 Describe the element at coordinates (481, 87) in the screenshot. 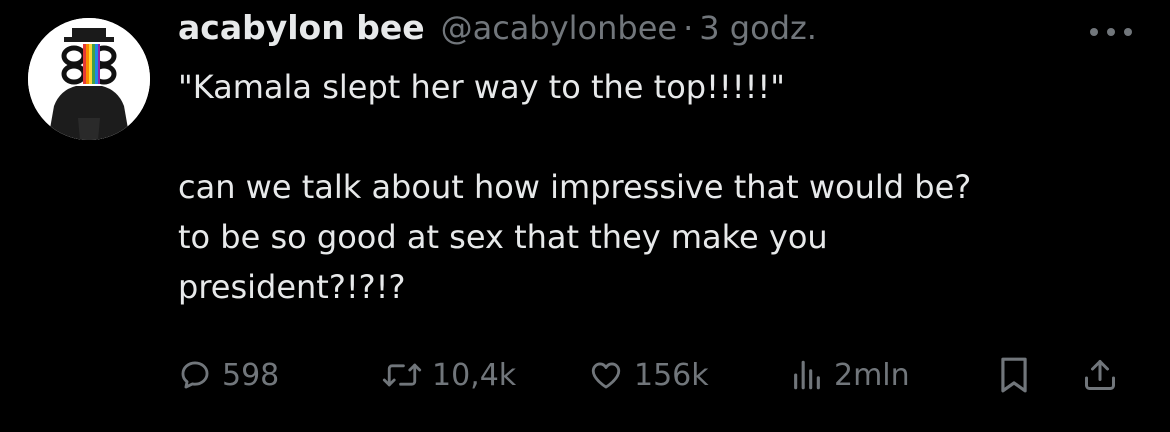

I see `tweet-line: "Kamala slept her way to the top!!!!!"` at that location.